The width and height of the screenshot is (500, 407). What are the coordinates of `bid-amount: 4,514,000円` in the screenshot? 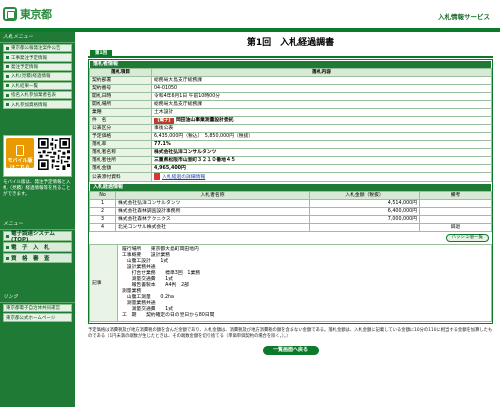 It's located at (364, 203).